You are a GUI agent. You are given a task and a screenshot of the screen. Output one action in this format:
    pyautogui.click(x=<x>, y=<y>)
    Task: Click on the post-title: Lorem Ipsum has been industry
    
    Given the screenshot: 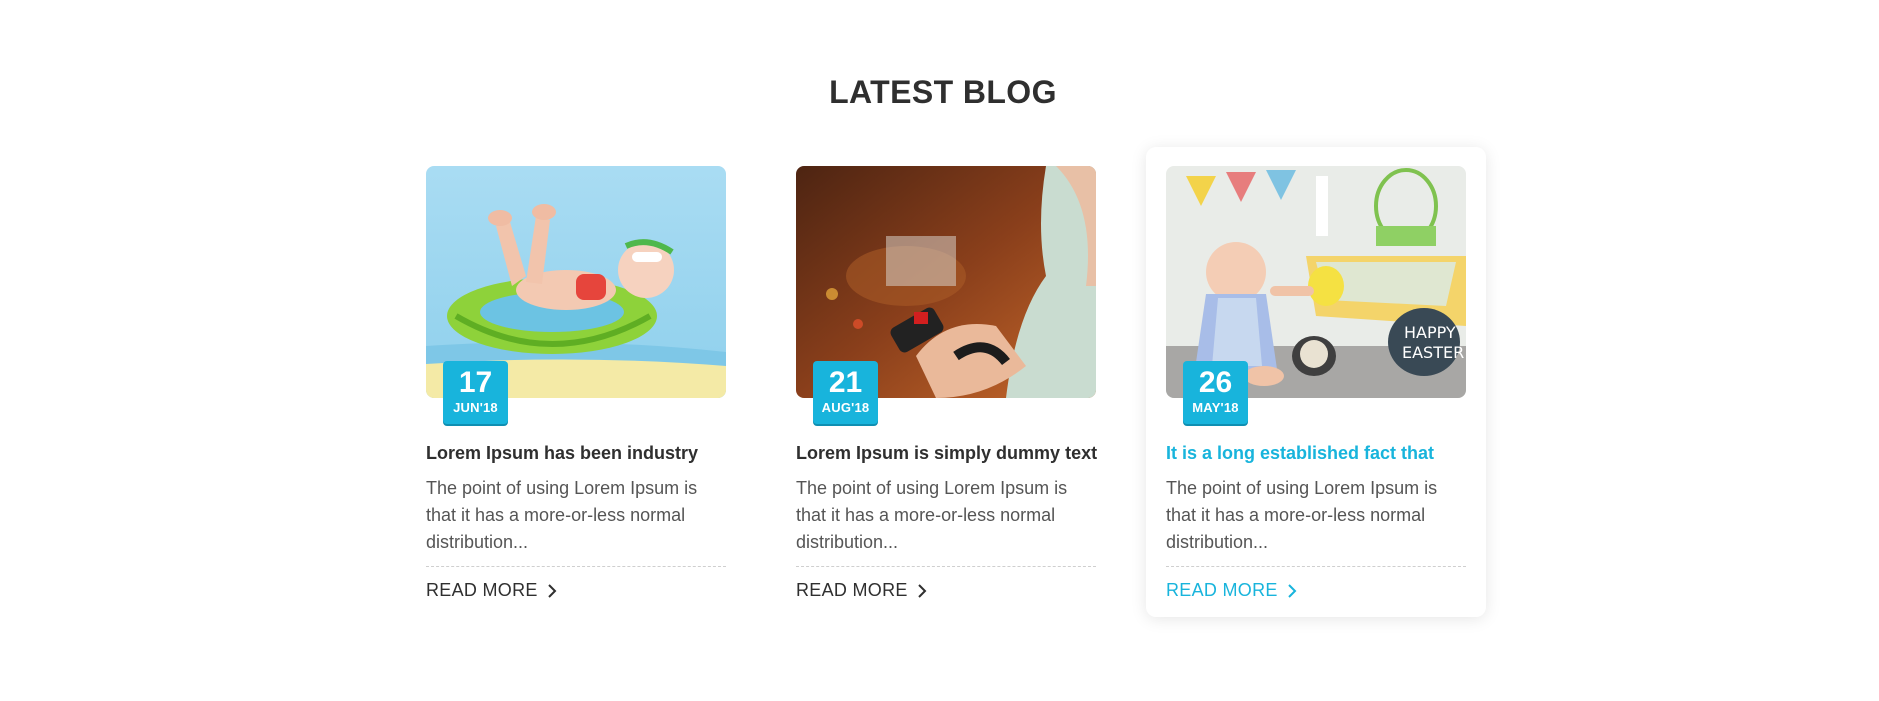 What is the action you would take?
    pyautogui.click(x=581, y=453)
    